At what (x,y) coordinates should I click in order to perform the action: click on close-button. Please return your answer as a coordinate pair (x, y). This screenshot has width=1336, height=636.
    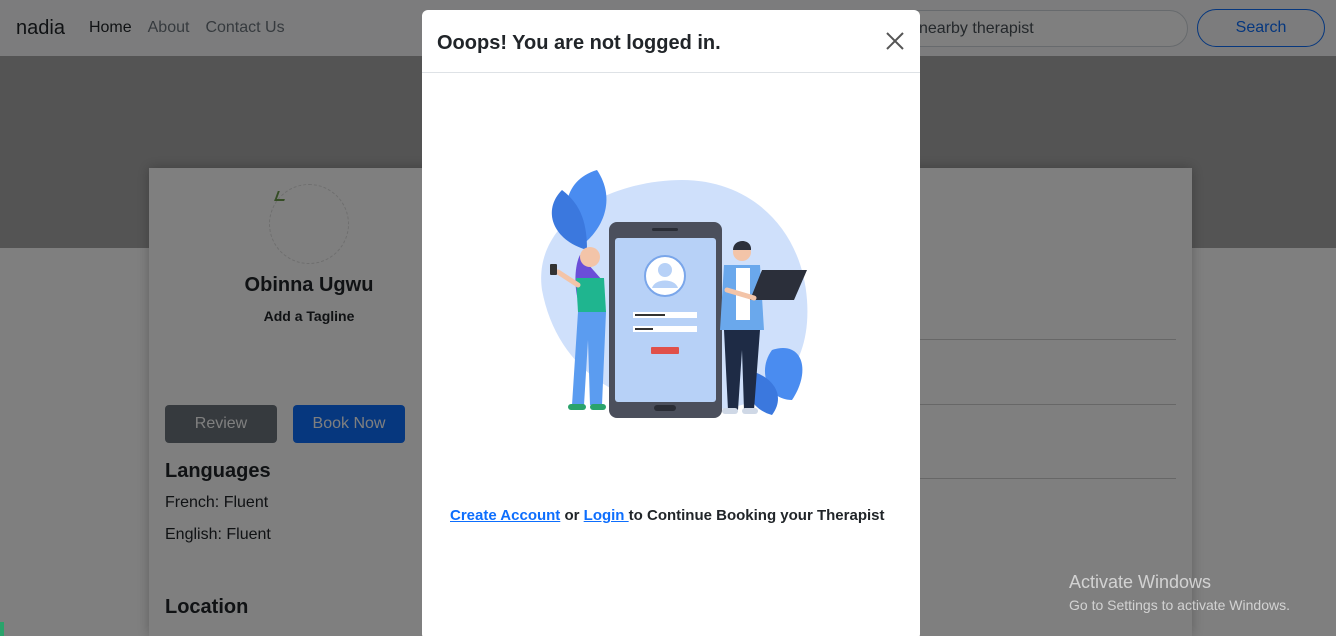
    Looking at the image, I should click on (895, 41).